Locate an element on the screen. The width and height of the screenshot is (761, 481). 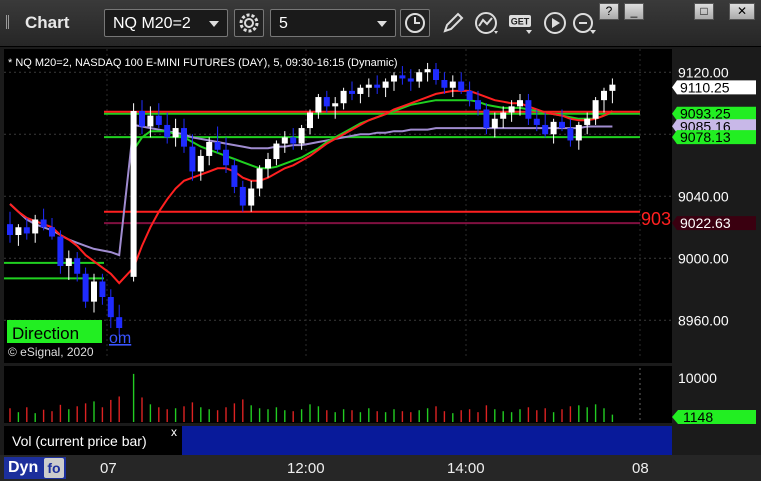
time-button is located at coordinates (415, 23).